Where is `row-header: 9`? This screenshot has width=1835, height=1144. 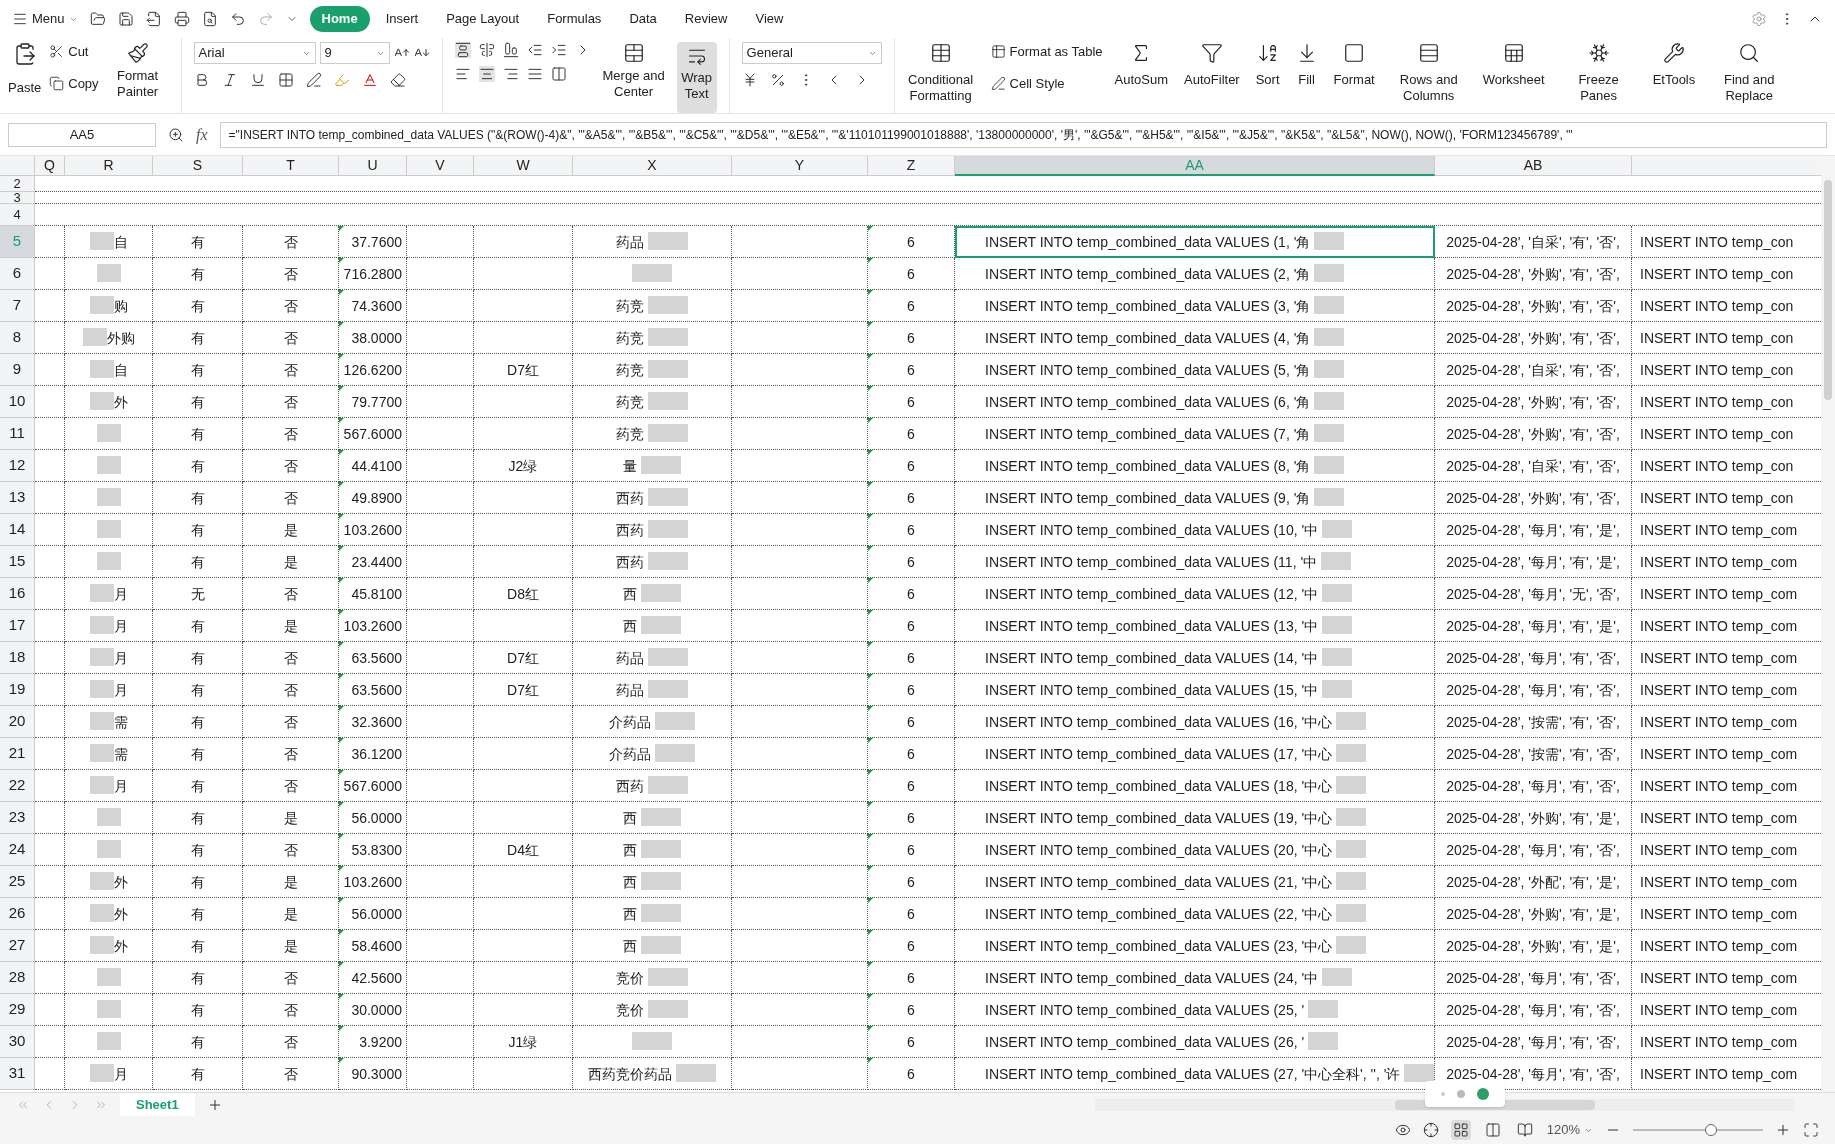 row-header: 9 is located at coordinates (17, 370).